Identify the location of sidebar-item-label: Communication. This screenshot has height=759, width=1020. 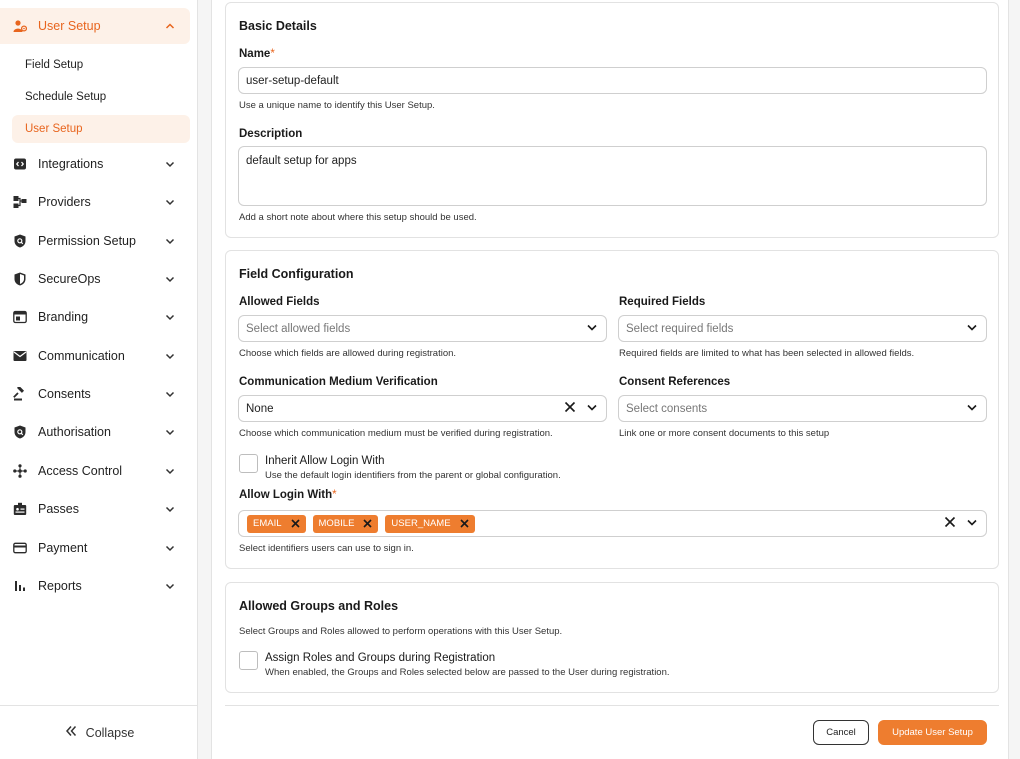
(81, 356).